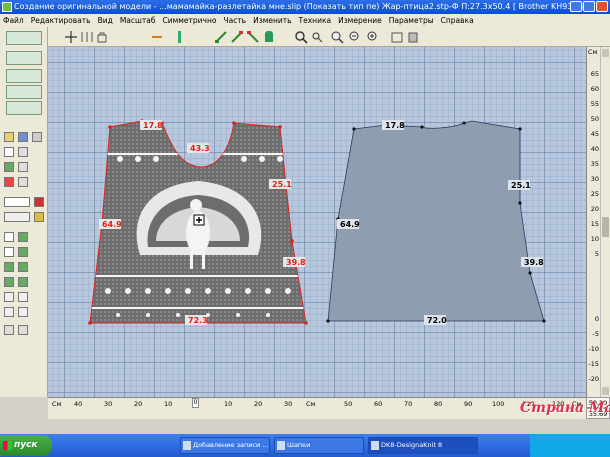 Image resolution: width=610 pixels, height=457 pixels. Describe the element at coordinates (23, 297) in the screenshot. I see `rotate-right-icon` at that location.